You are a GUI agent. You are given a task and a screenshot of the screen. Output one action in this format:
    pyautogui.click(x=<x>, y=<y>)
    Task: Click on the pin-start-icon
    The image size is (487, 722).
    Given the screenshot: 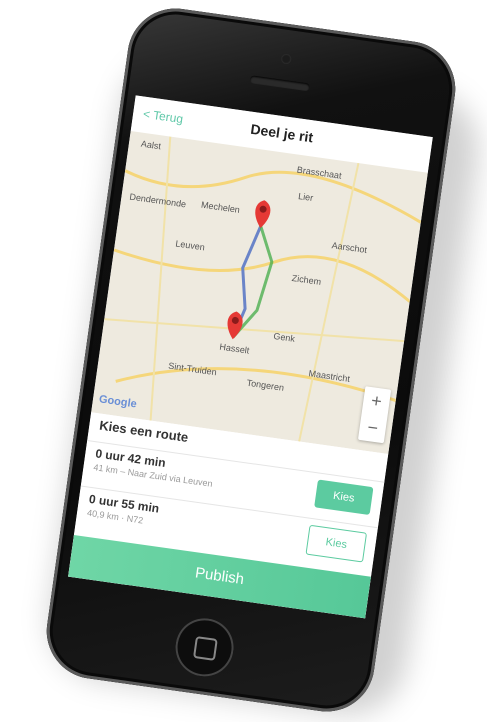 What is the action you would take?
    pyautogui.click(x=263, y=214)
    